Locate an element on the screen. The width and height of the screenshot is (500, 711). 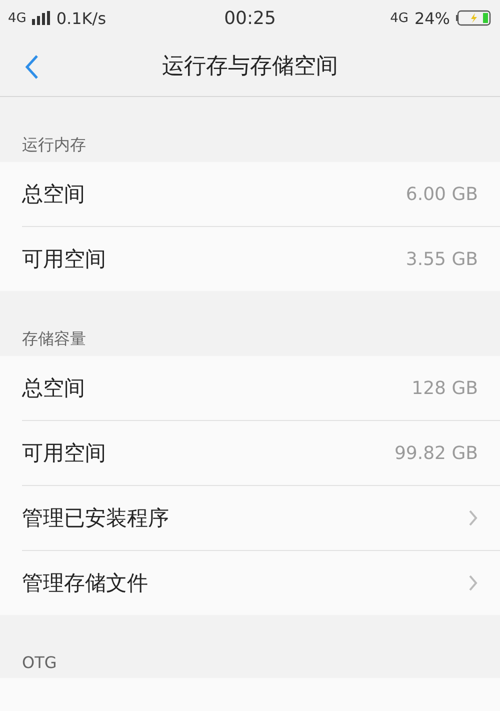
section-header: 运行内存 is located at coordinates (54, 145).